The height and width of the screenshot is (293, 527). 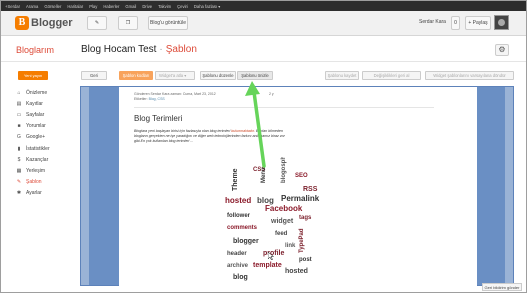 I want to click on sidebar-item-template: ✎ Şablon, so click(x=46, y=182).